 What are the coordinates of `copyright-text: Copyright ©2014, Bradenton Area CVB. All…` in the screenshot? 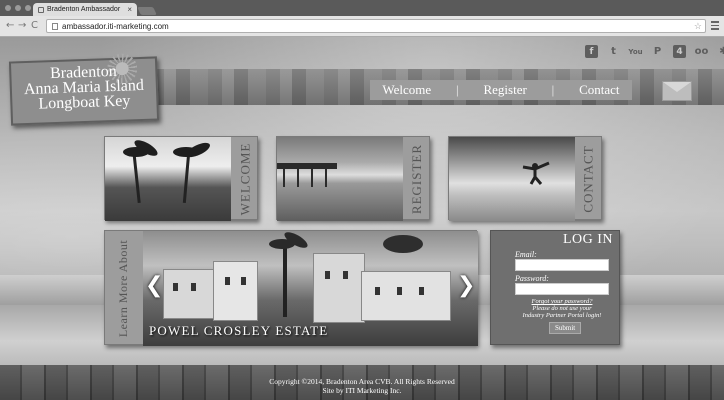 It's located at (362, 381).